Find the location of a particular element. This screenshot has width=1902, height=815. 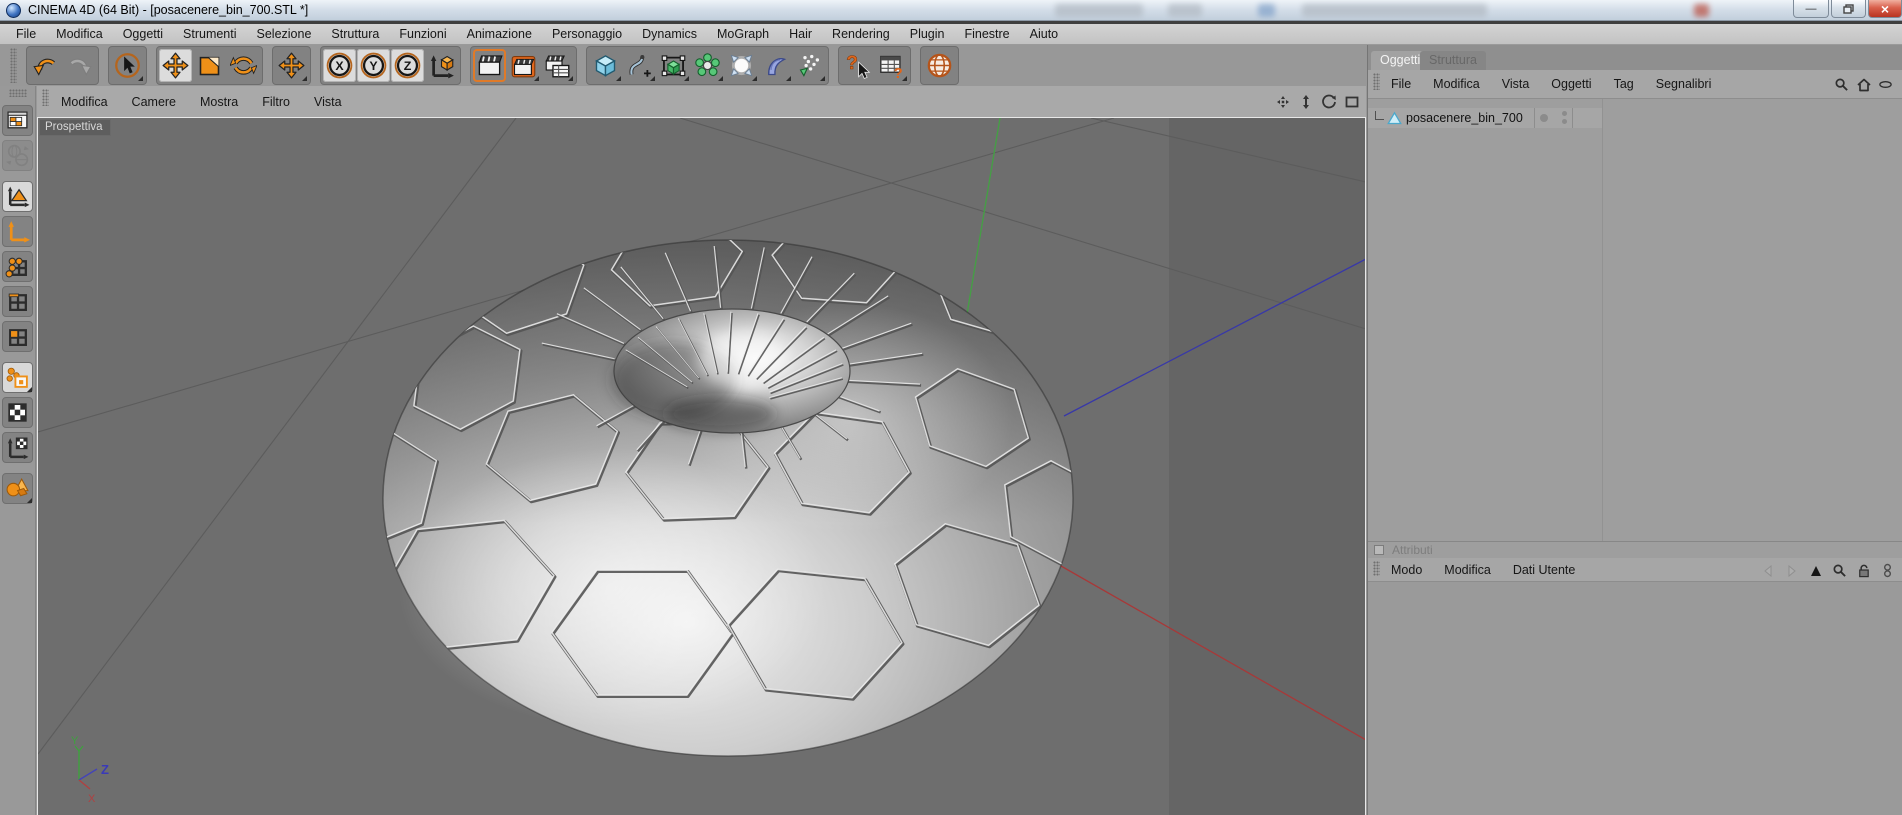

menu-animazione: Animazione is located at coordinates (499, 34).